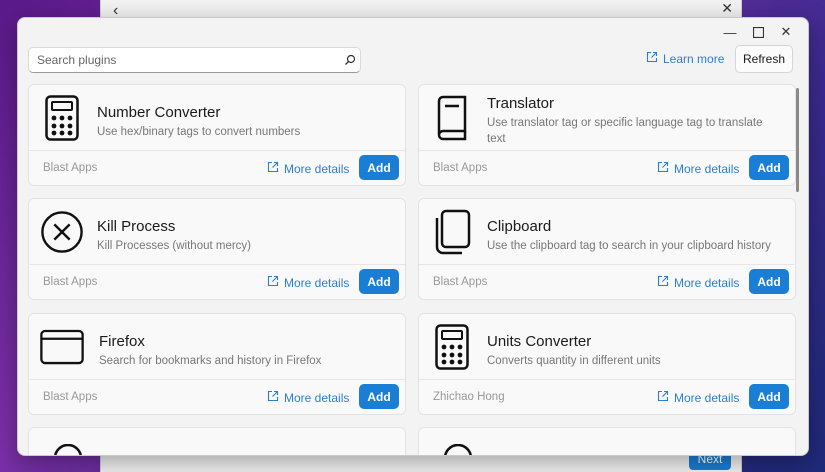 This screenshot has height=472, width=825. Describe the element at coordinates (136, 226) in the screenshot. I see `plugin-title: Kill Process` at that location.